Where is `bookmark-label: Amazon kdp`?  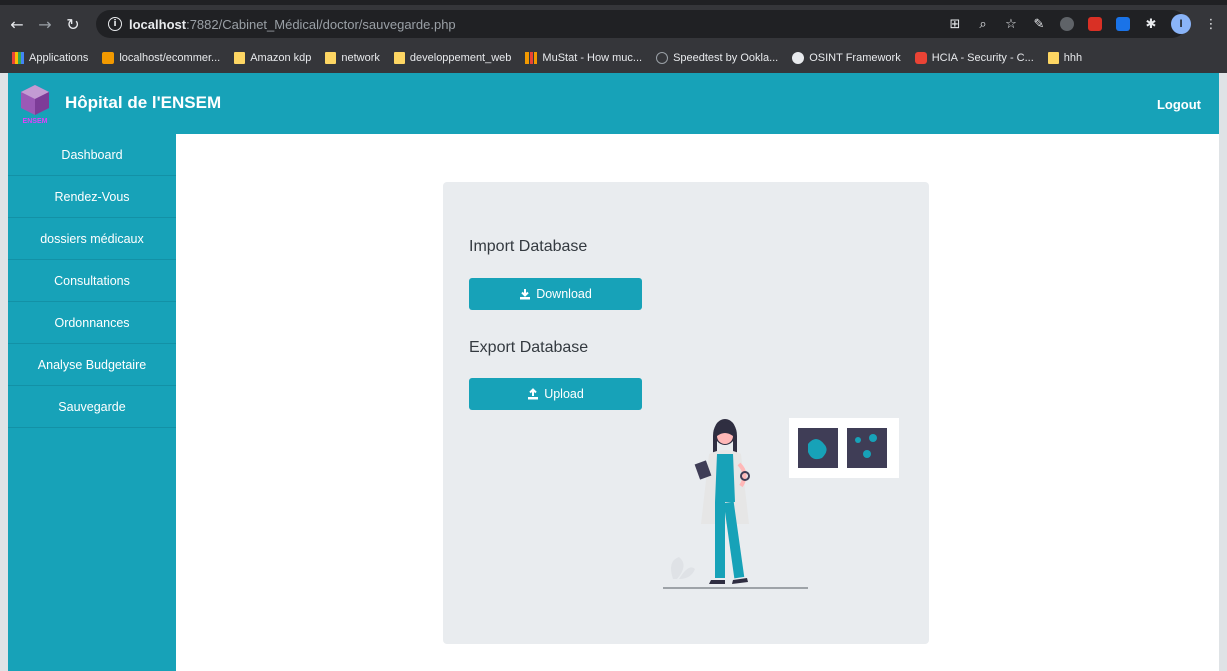
bookmark-label: Amazon kdp is located at coordinates (281, 58).